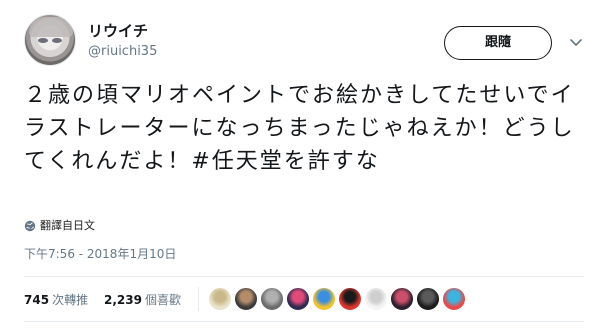  Describe the element at coordinates (51, 27) in the screenshot. I see `avatar-hair` at that location.